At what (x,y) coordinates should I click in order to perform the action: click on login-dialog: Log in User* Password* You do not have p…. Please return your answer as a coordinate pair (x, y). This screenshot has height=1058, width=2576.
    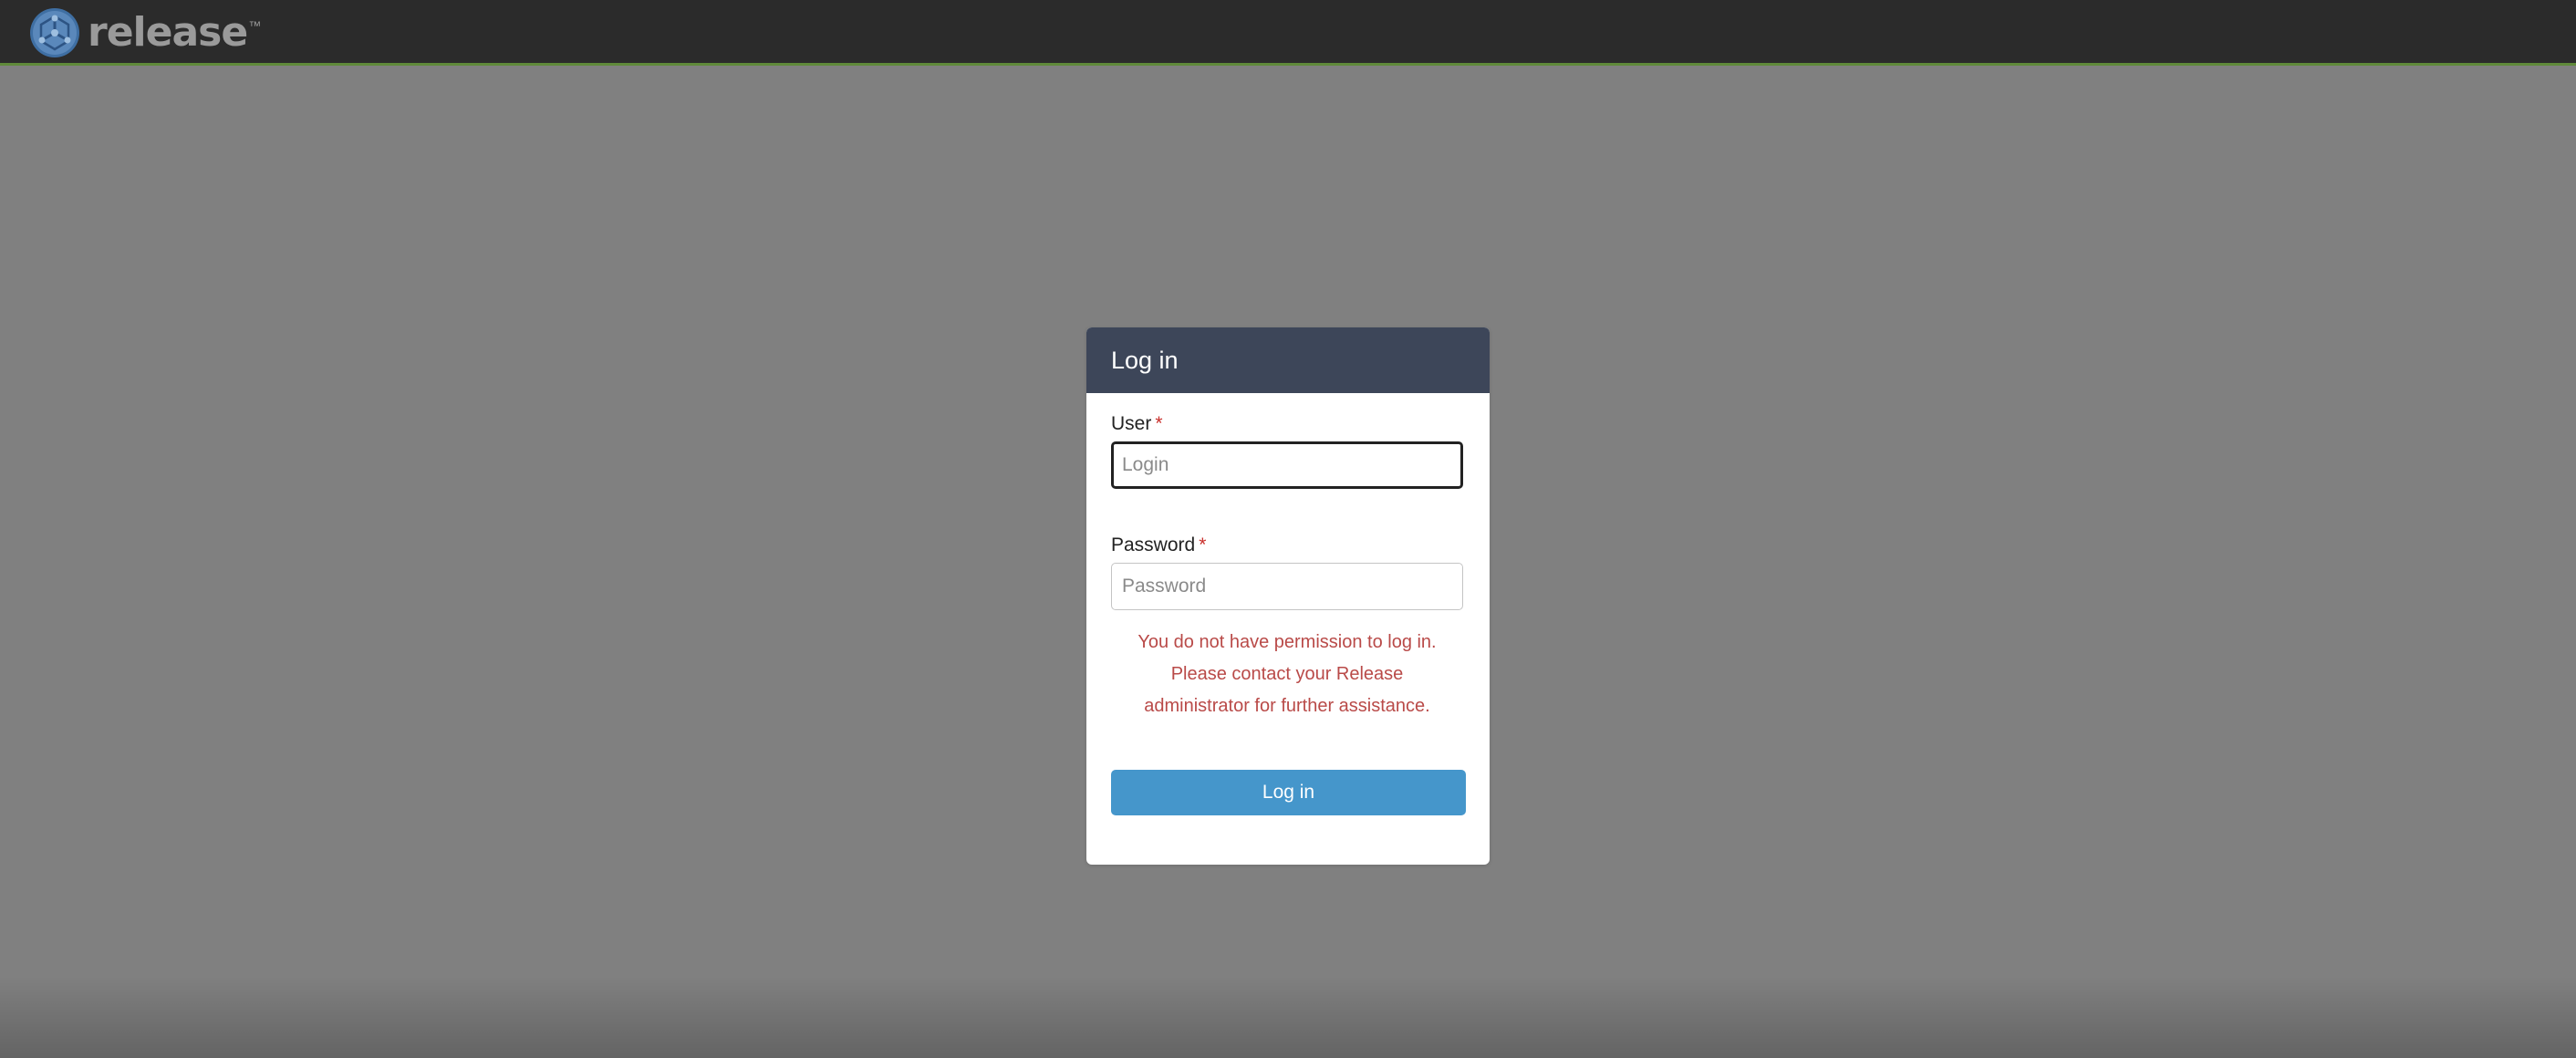
    Looking at the image, I should click on (1288, 596).